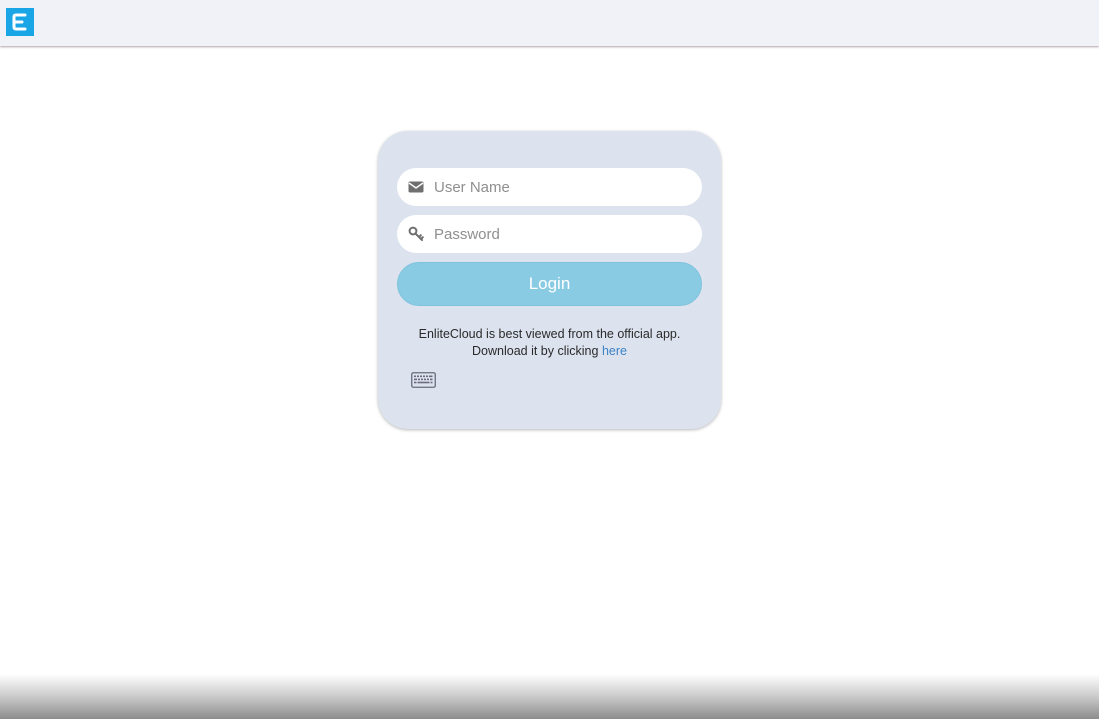  I want to click on envelope-icon, so click(416, 187).